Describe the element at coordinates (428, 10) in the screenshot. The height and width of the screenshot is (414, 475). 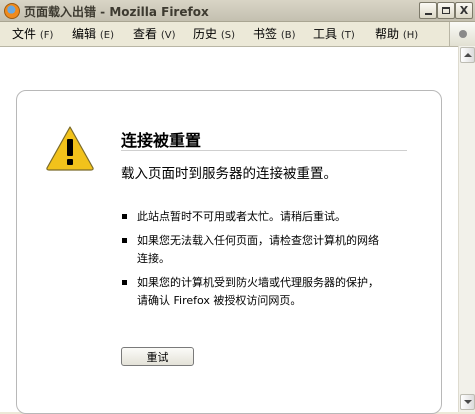
I see `minimize-button` at that location.